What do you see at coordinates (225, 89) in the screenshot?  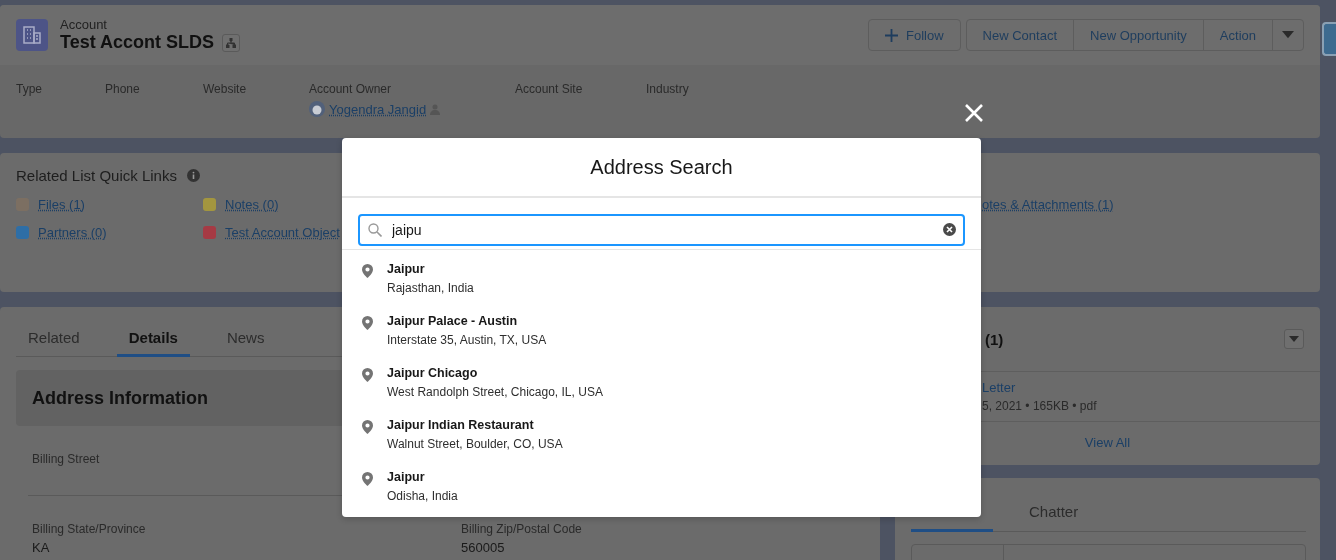 I see `field-label: Website` at bounding box center [225, 89].